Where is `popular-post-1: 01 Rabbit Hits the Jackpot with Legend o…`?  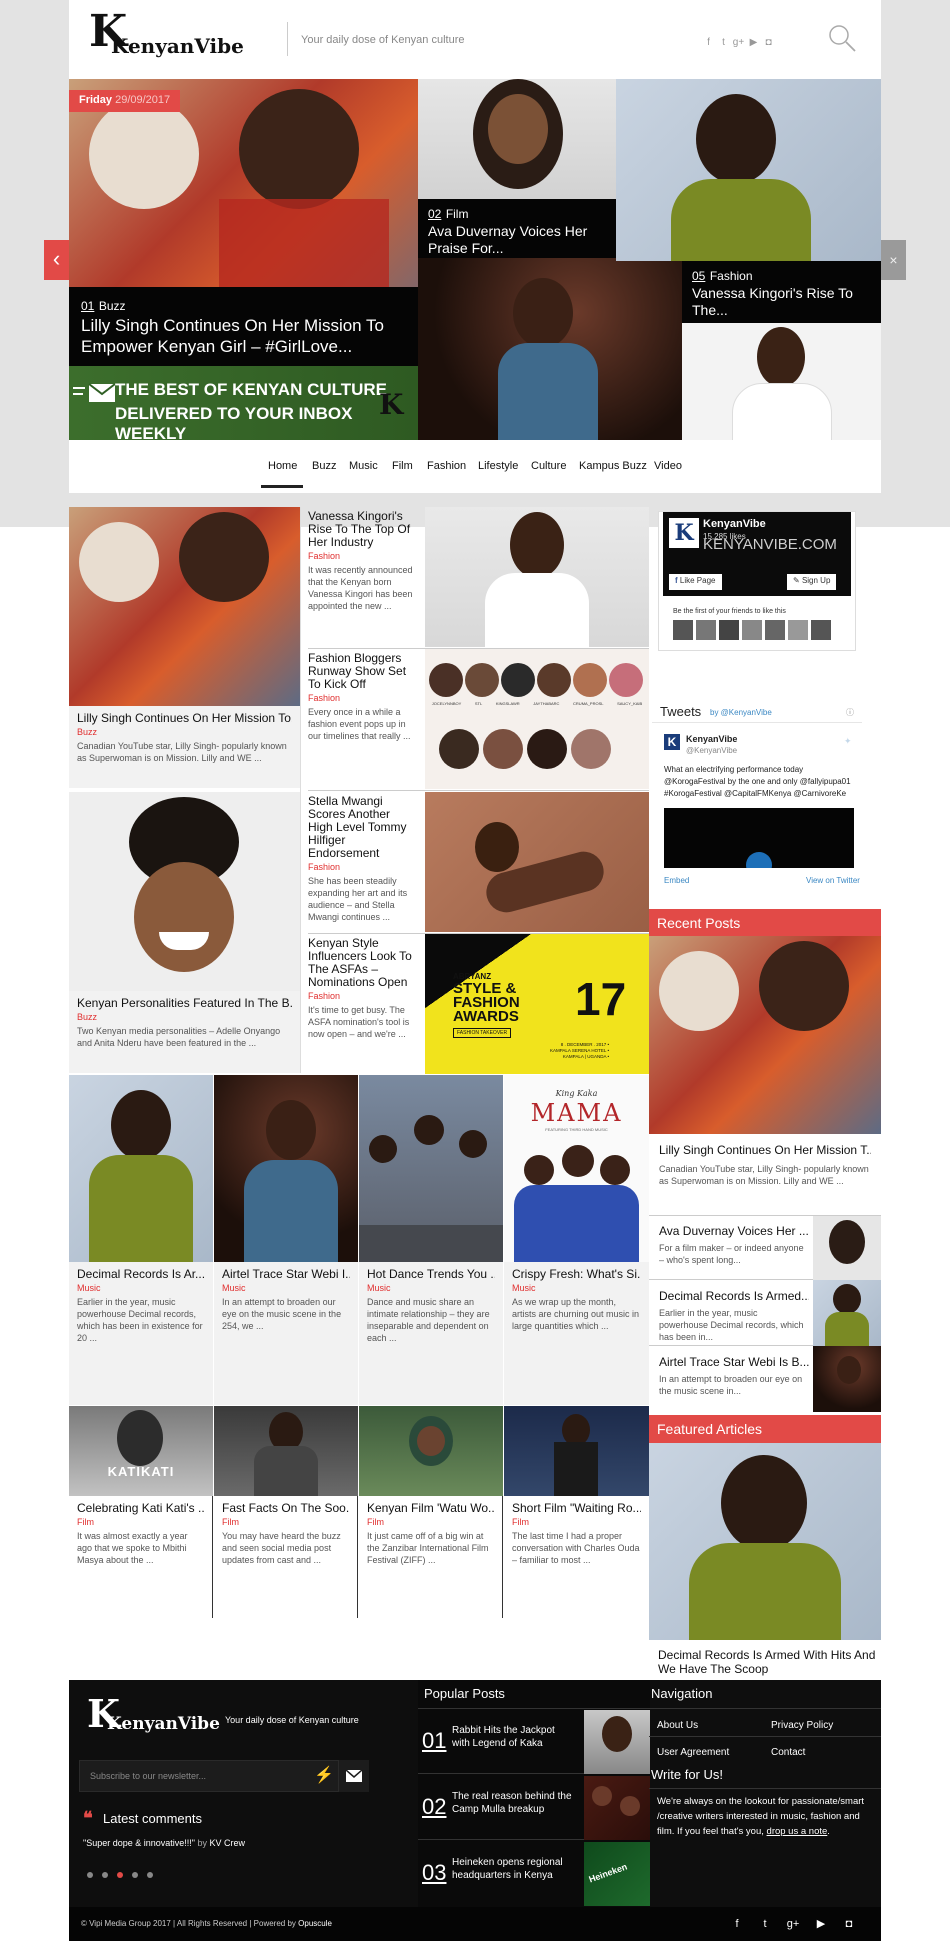
popular-post-1: 01 Rabbit Hits the Jackpot with Legend o… is located at coordinates (534, 1742).